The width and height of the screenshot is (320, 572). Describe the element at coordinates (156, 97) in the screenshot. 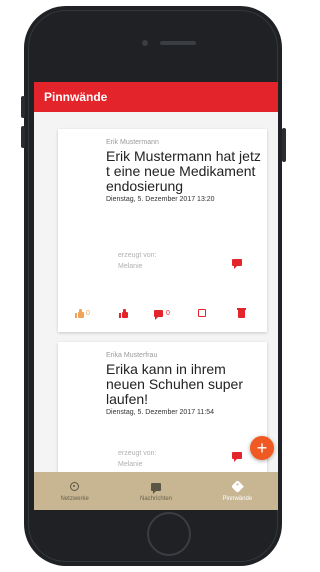

I see `app-bar: Pinnwände` at that location.